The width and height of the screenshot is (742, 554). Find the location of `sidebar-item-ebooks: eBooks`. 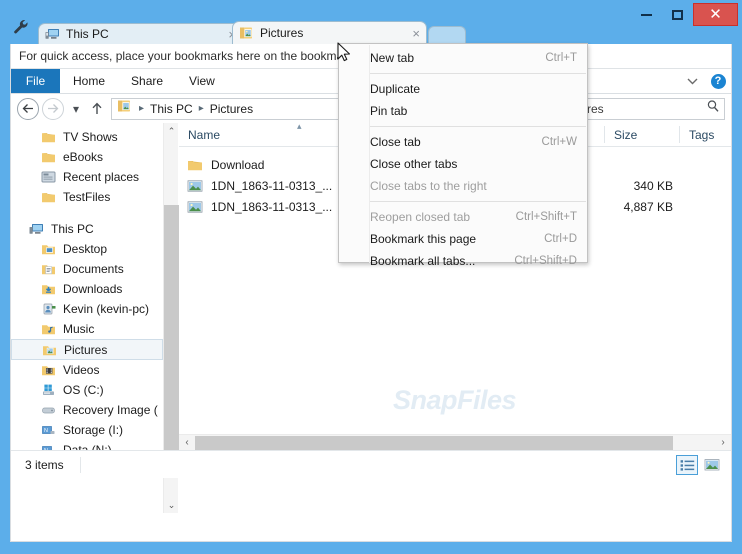

sidebar-item-ebooks: eBooks is located at coordinates (87, 157).